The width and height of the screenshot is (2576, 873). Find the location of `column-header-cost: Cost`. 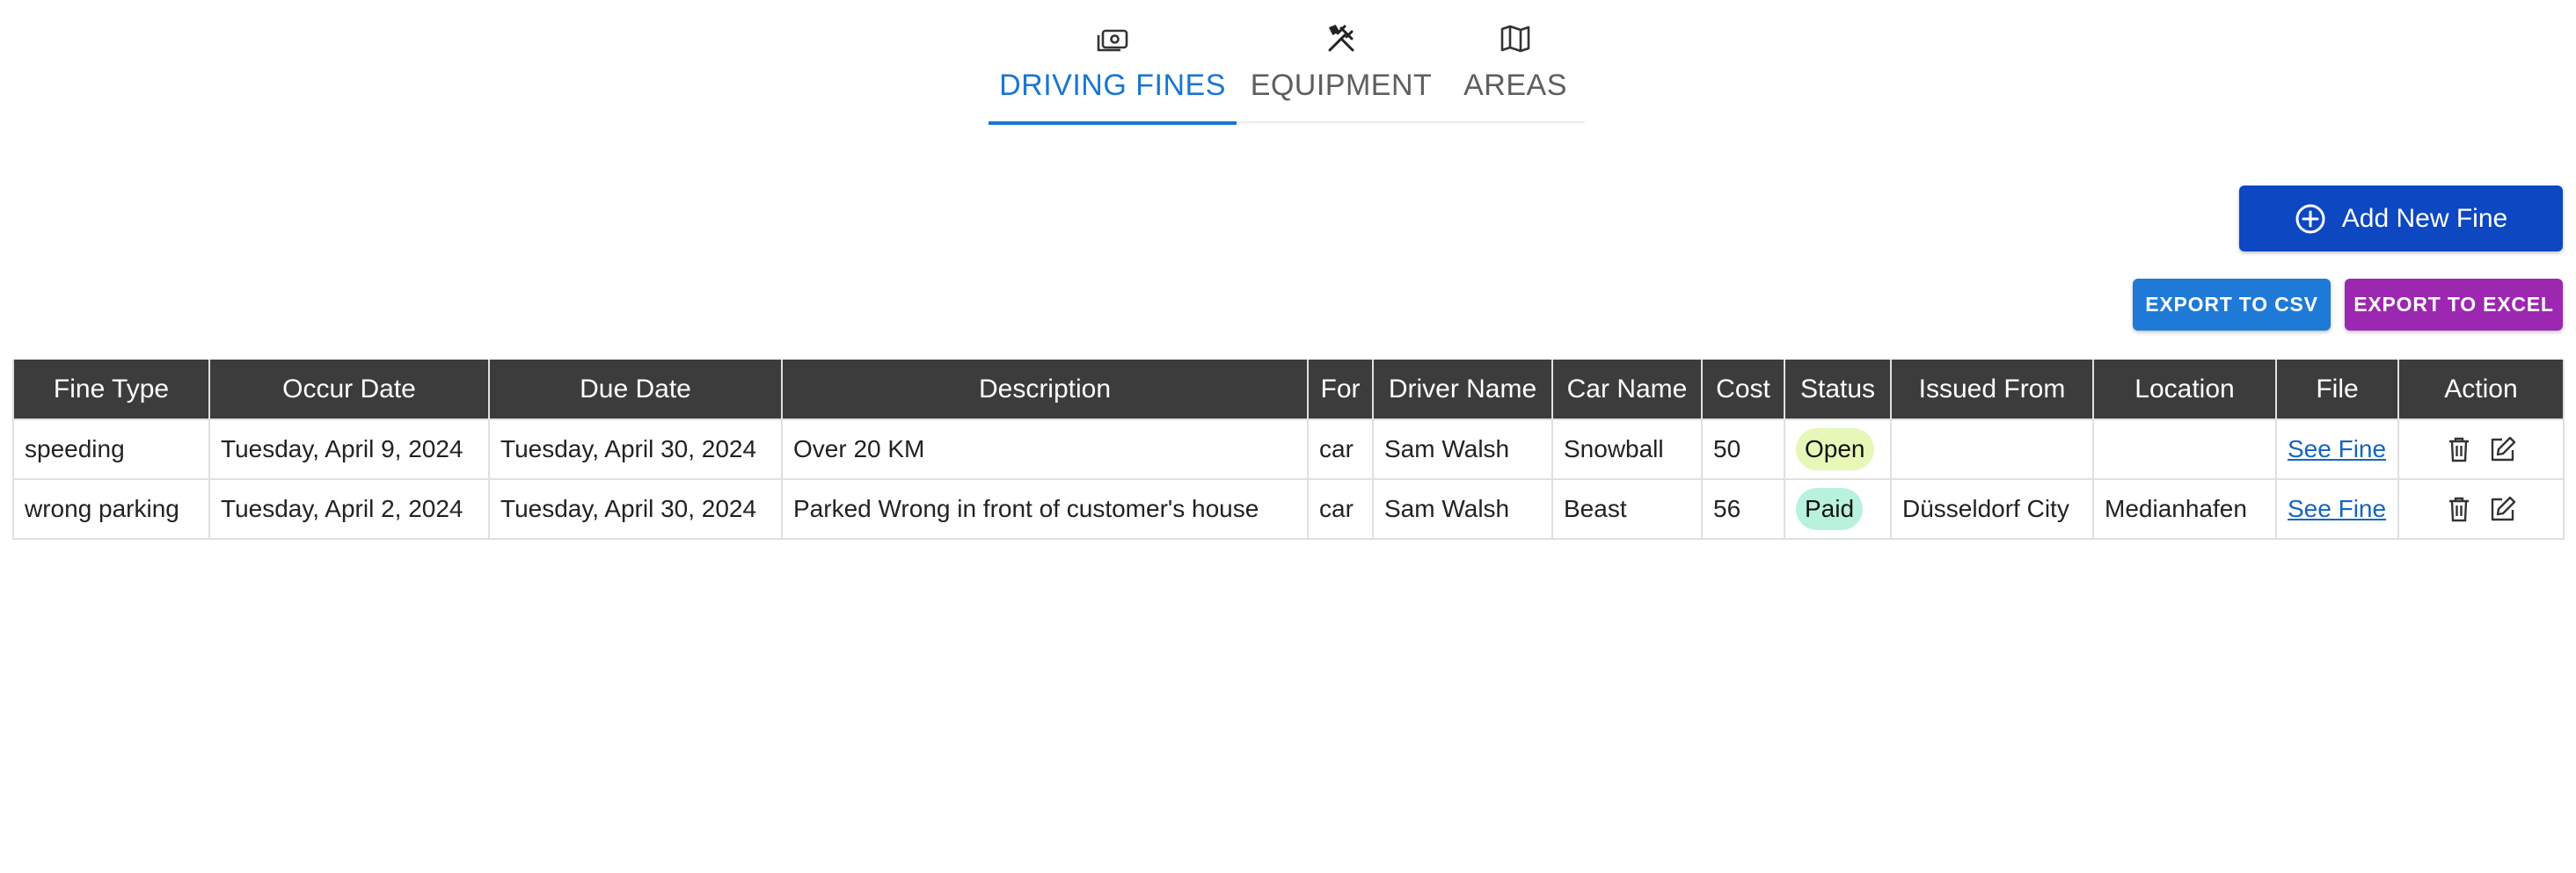

column-header-cost: Cost is located at coordinates (1743, 390).